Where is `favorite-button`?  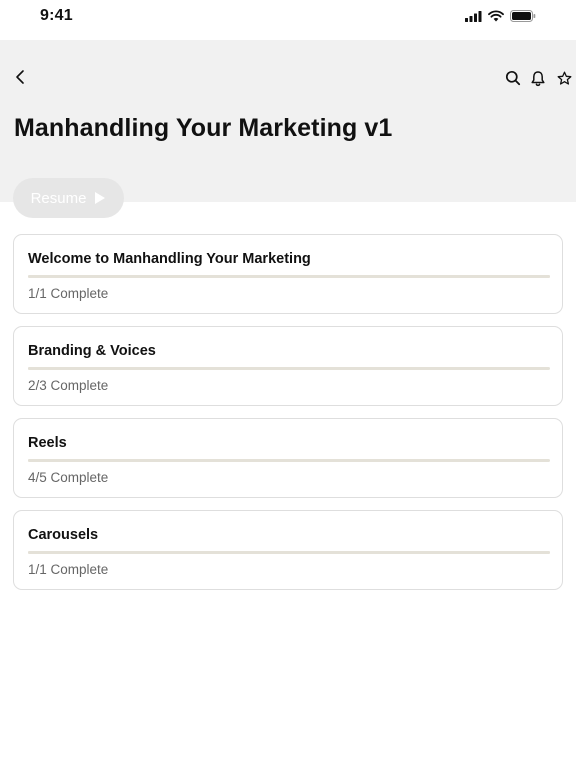
favorite-button is located at coordinates (564, 78).